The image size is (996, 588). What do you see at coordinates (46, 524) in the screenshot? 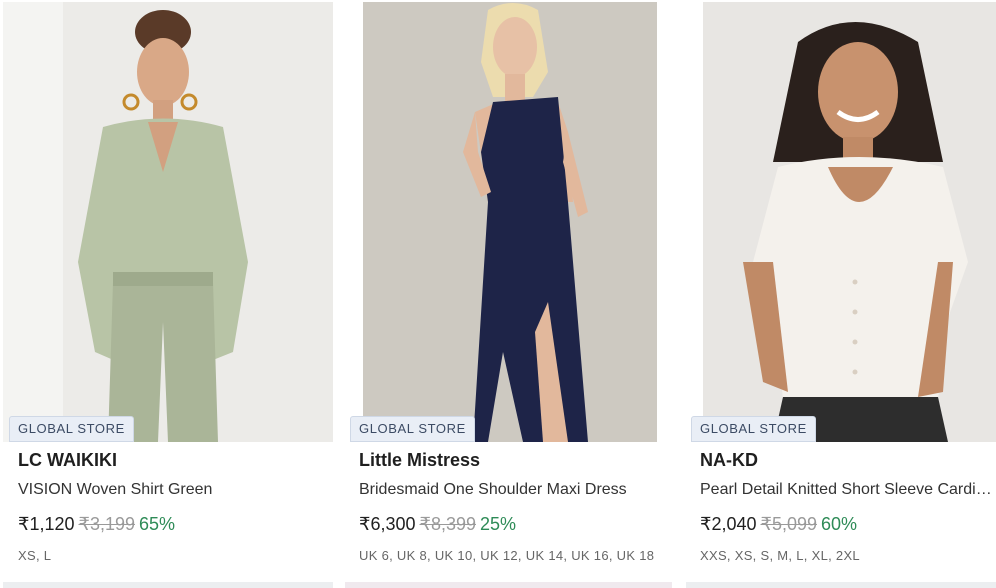
I see `selling-price: ₹1,120` at bounding box center [46, 524].